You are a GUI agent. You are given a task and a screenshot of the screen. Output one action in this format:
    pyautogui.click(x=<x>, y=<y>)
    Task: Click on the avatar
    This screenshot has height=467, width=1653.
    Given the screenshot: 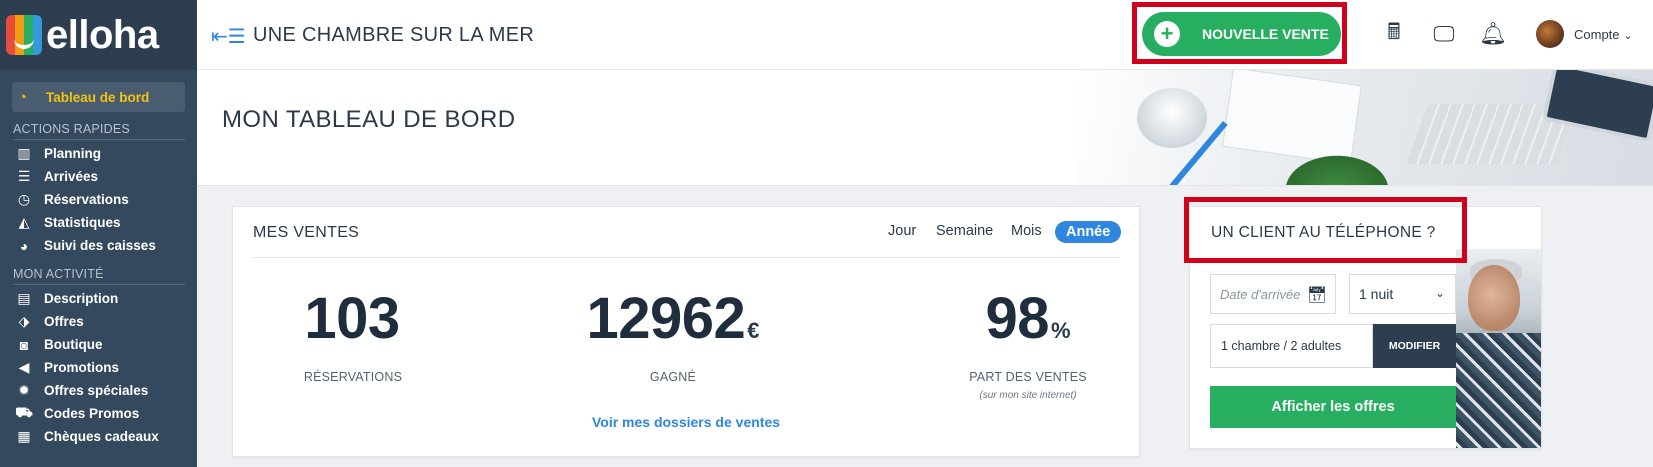 What is the action you would take?
    pyautogui.click(x=1550, y=34)
    